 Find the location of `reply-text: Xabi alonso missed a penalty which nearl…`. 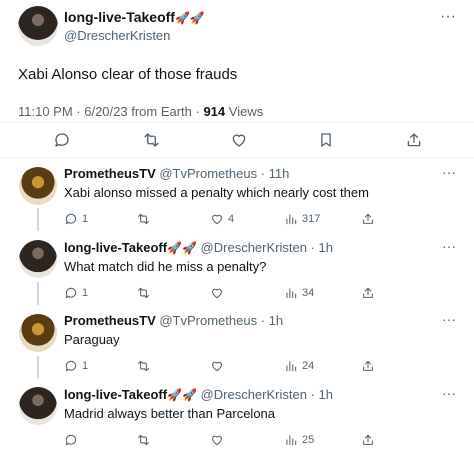

reply-text: Xabi alonso missed a penalty which nearl… is located at coordinates (216, 192).